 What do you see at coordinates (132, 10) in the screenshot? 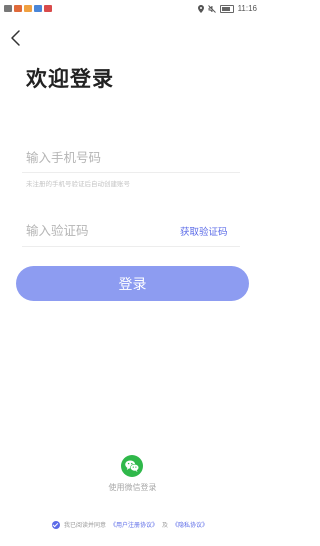
I see `status-bar: 11:16` at bounding box center [132, 10].